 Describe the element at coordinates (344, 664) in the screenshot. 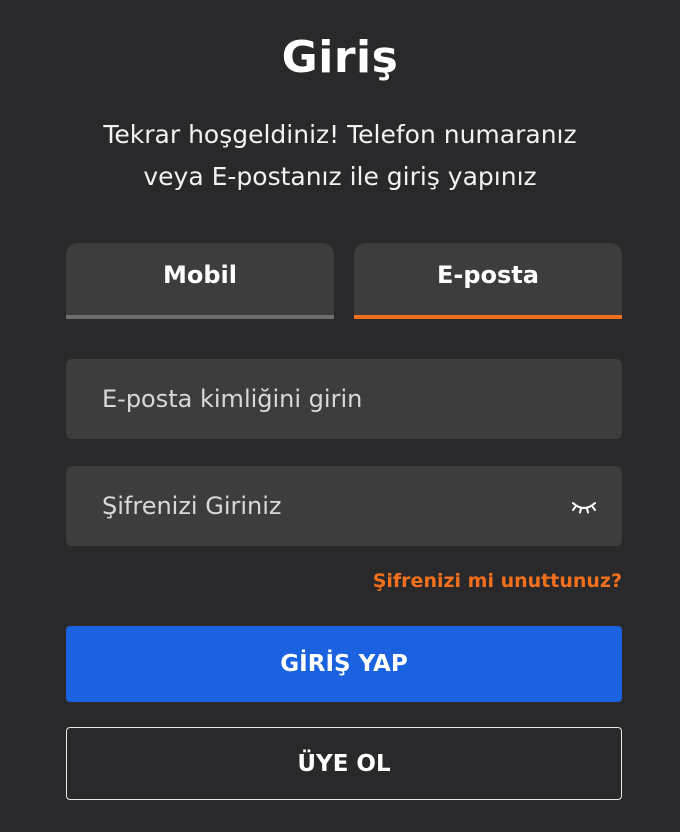

I see `login-button: GİRİŞ YAP` at that location.